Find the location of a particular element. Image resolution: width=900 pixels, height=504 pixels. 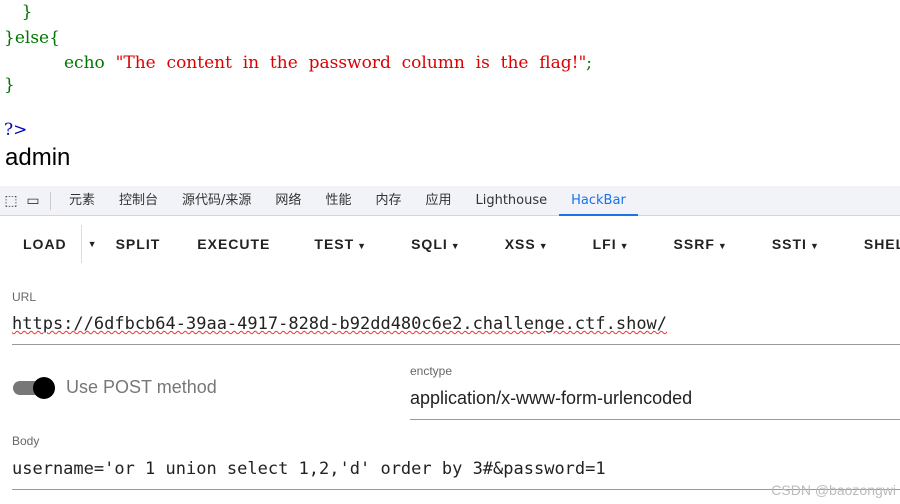

ssrf-menu: SSRF ▼ is located at coordinates (701, 244).